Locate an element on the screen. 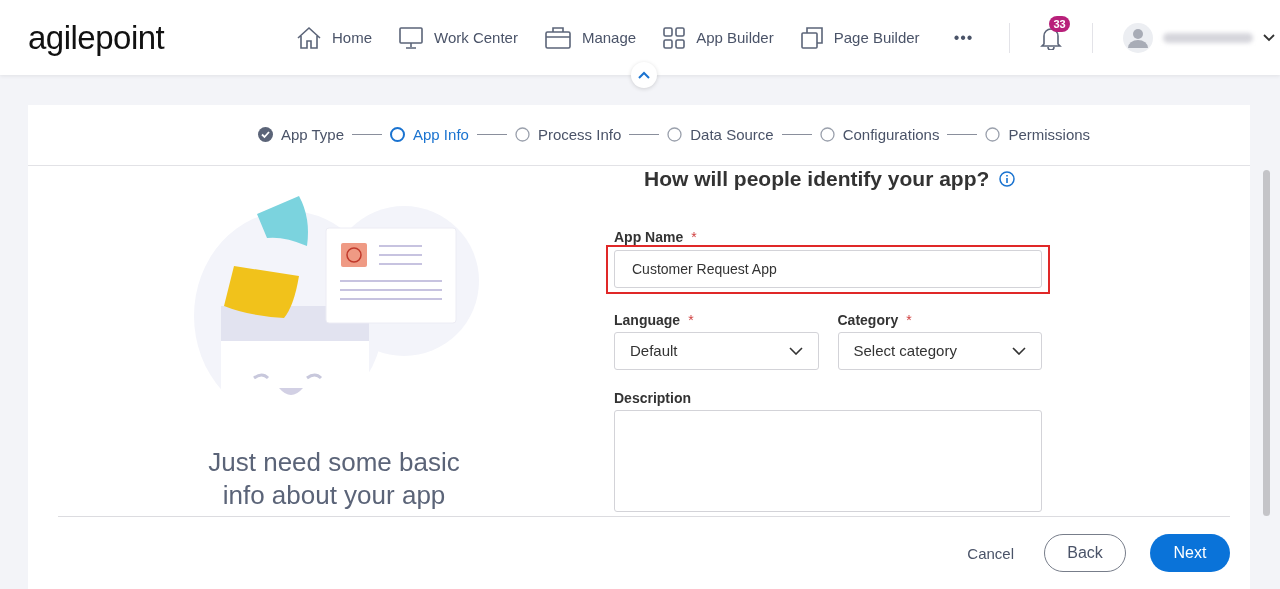 The width and height of the screenshot is (1280, 589). form-title: How will people identify your app? is located at coordinates (817, 178).